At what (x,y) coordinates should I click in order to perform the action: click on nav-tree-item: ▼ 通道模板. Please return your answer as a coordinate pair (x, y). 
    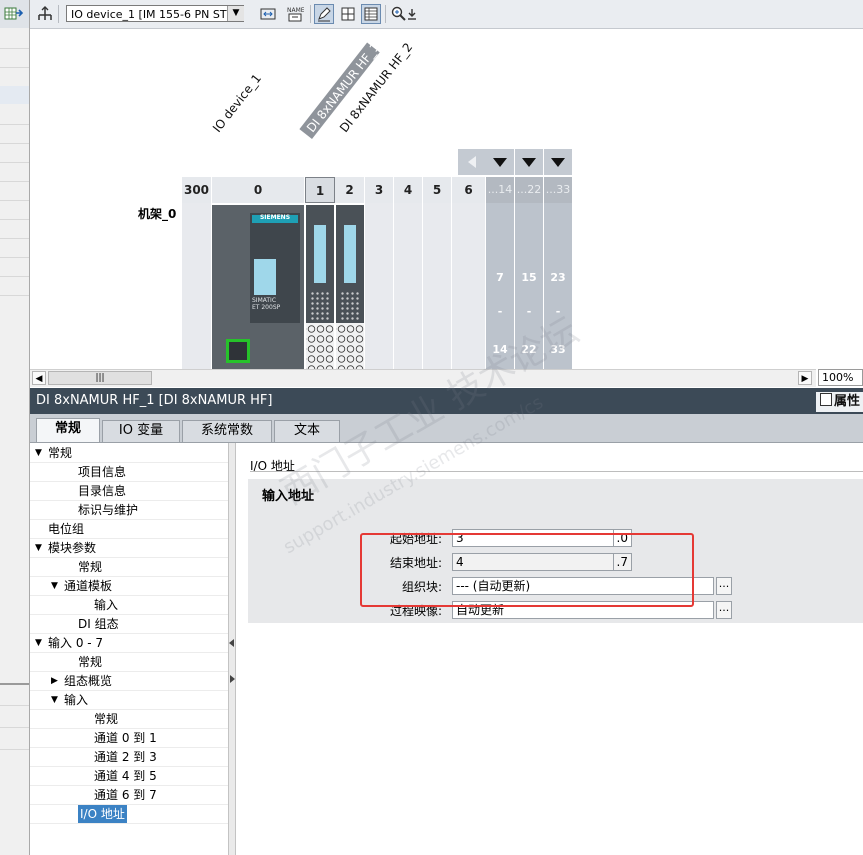
    Looking at the image, I should click on (129, 586).